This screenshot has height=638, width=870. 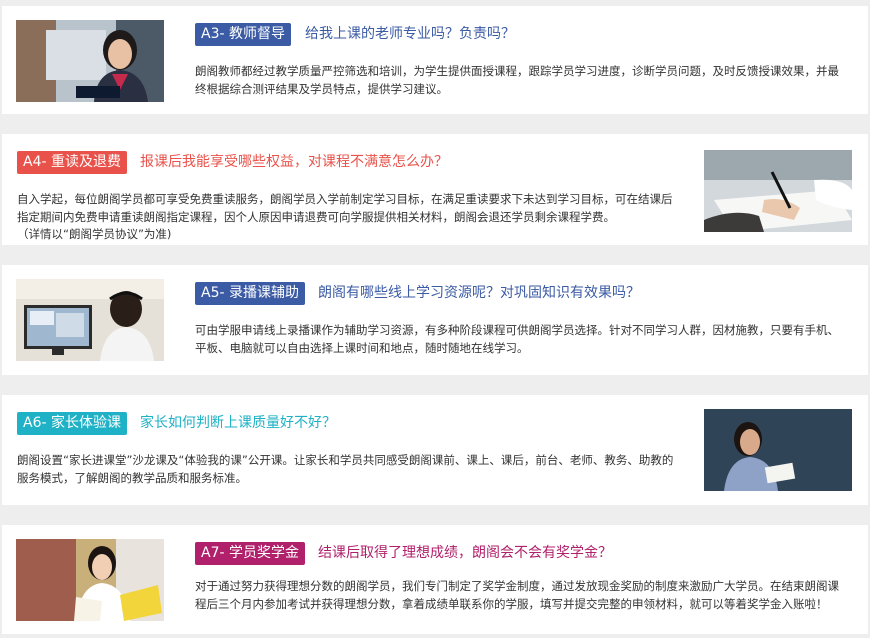 I want to click on teacher-portrait-photo, so click(x=90, y=61).